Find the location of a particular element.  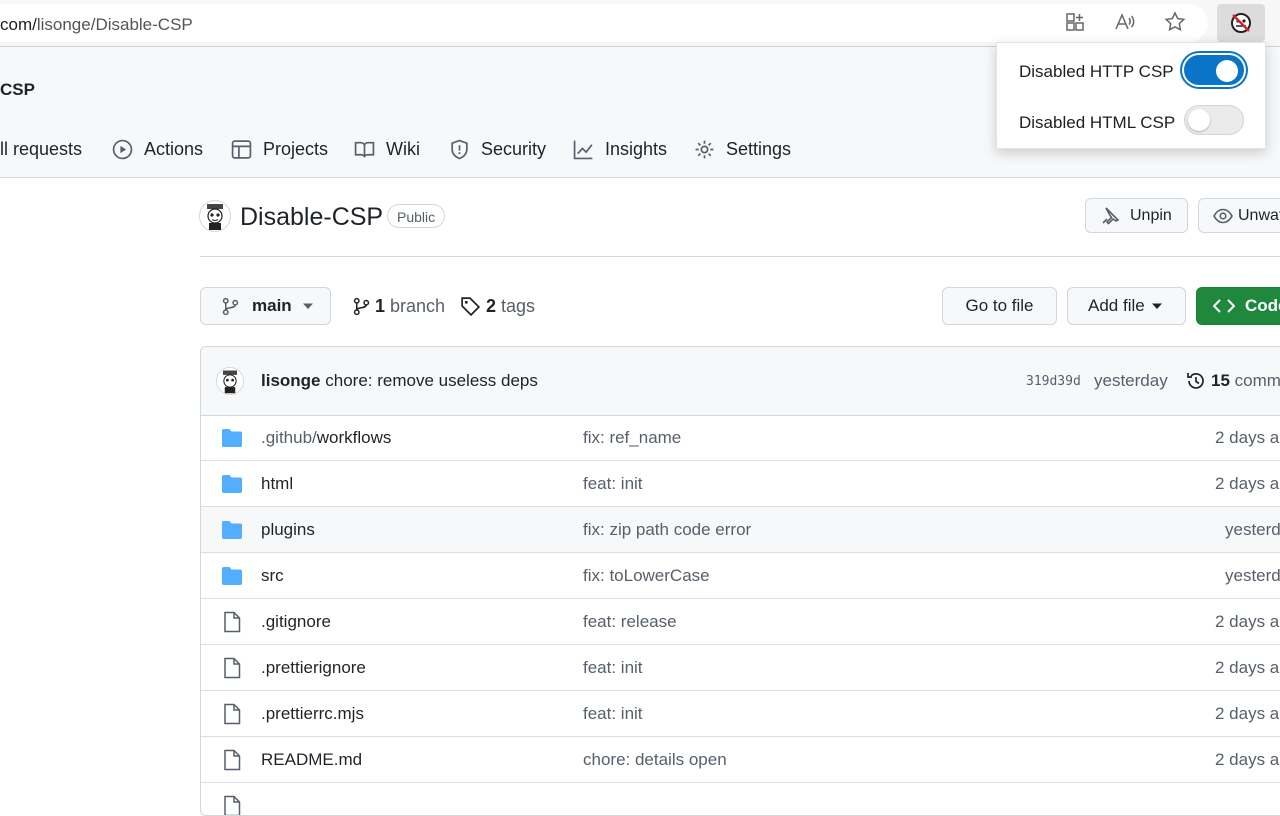

tab-actions: Actions is located at coordinates (157, 149).